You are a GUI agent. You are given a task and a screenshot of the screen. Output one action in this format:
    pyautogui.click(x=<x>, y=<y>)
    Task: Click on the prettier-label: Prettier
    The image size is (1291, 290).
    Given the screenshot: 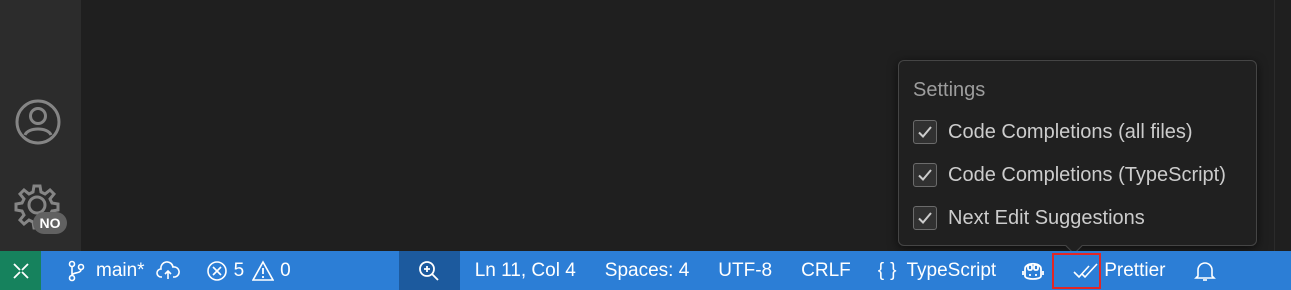 What is the action you would take?
    pyautogui.click(x=1135, y=270)
    